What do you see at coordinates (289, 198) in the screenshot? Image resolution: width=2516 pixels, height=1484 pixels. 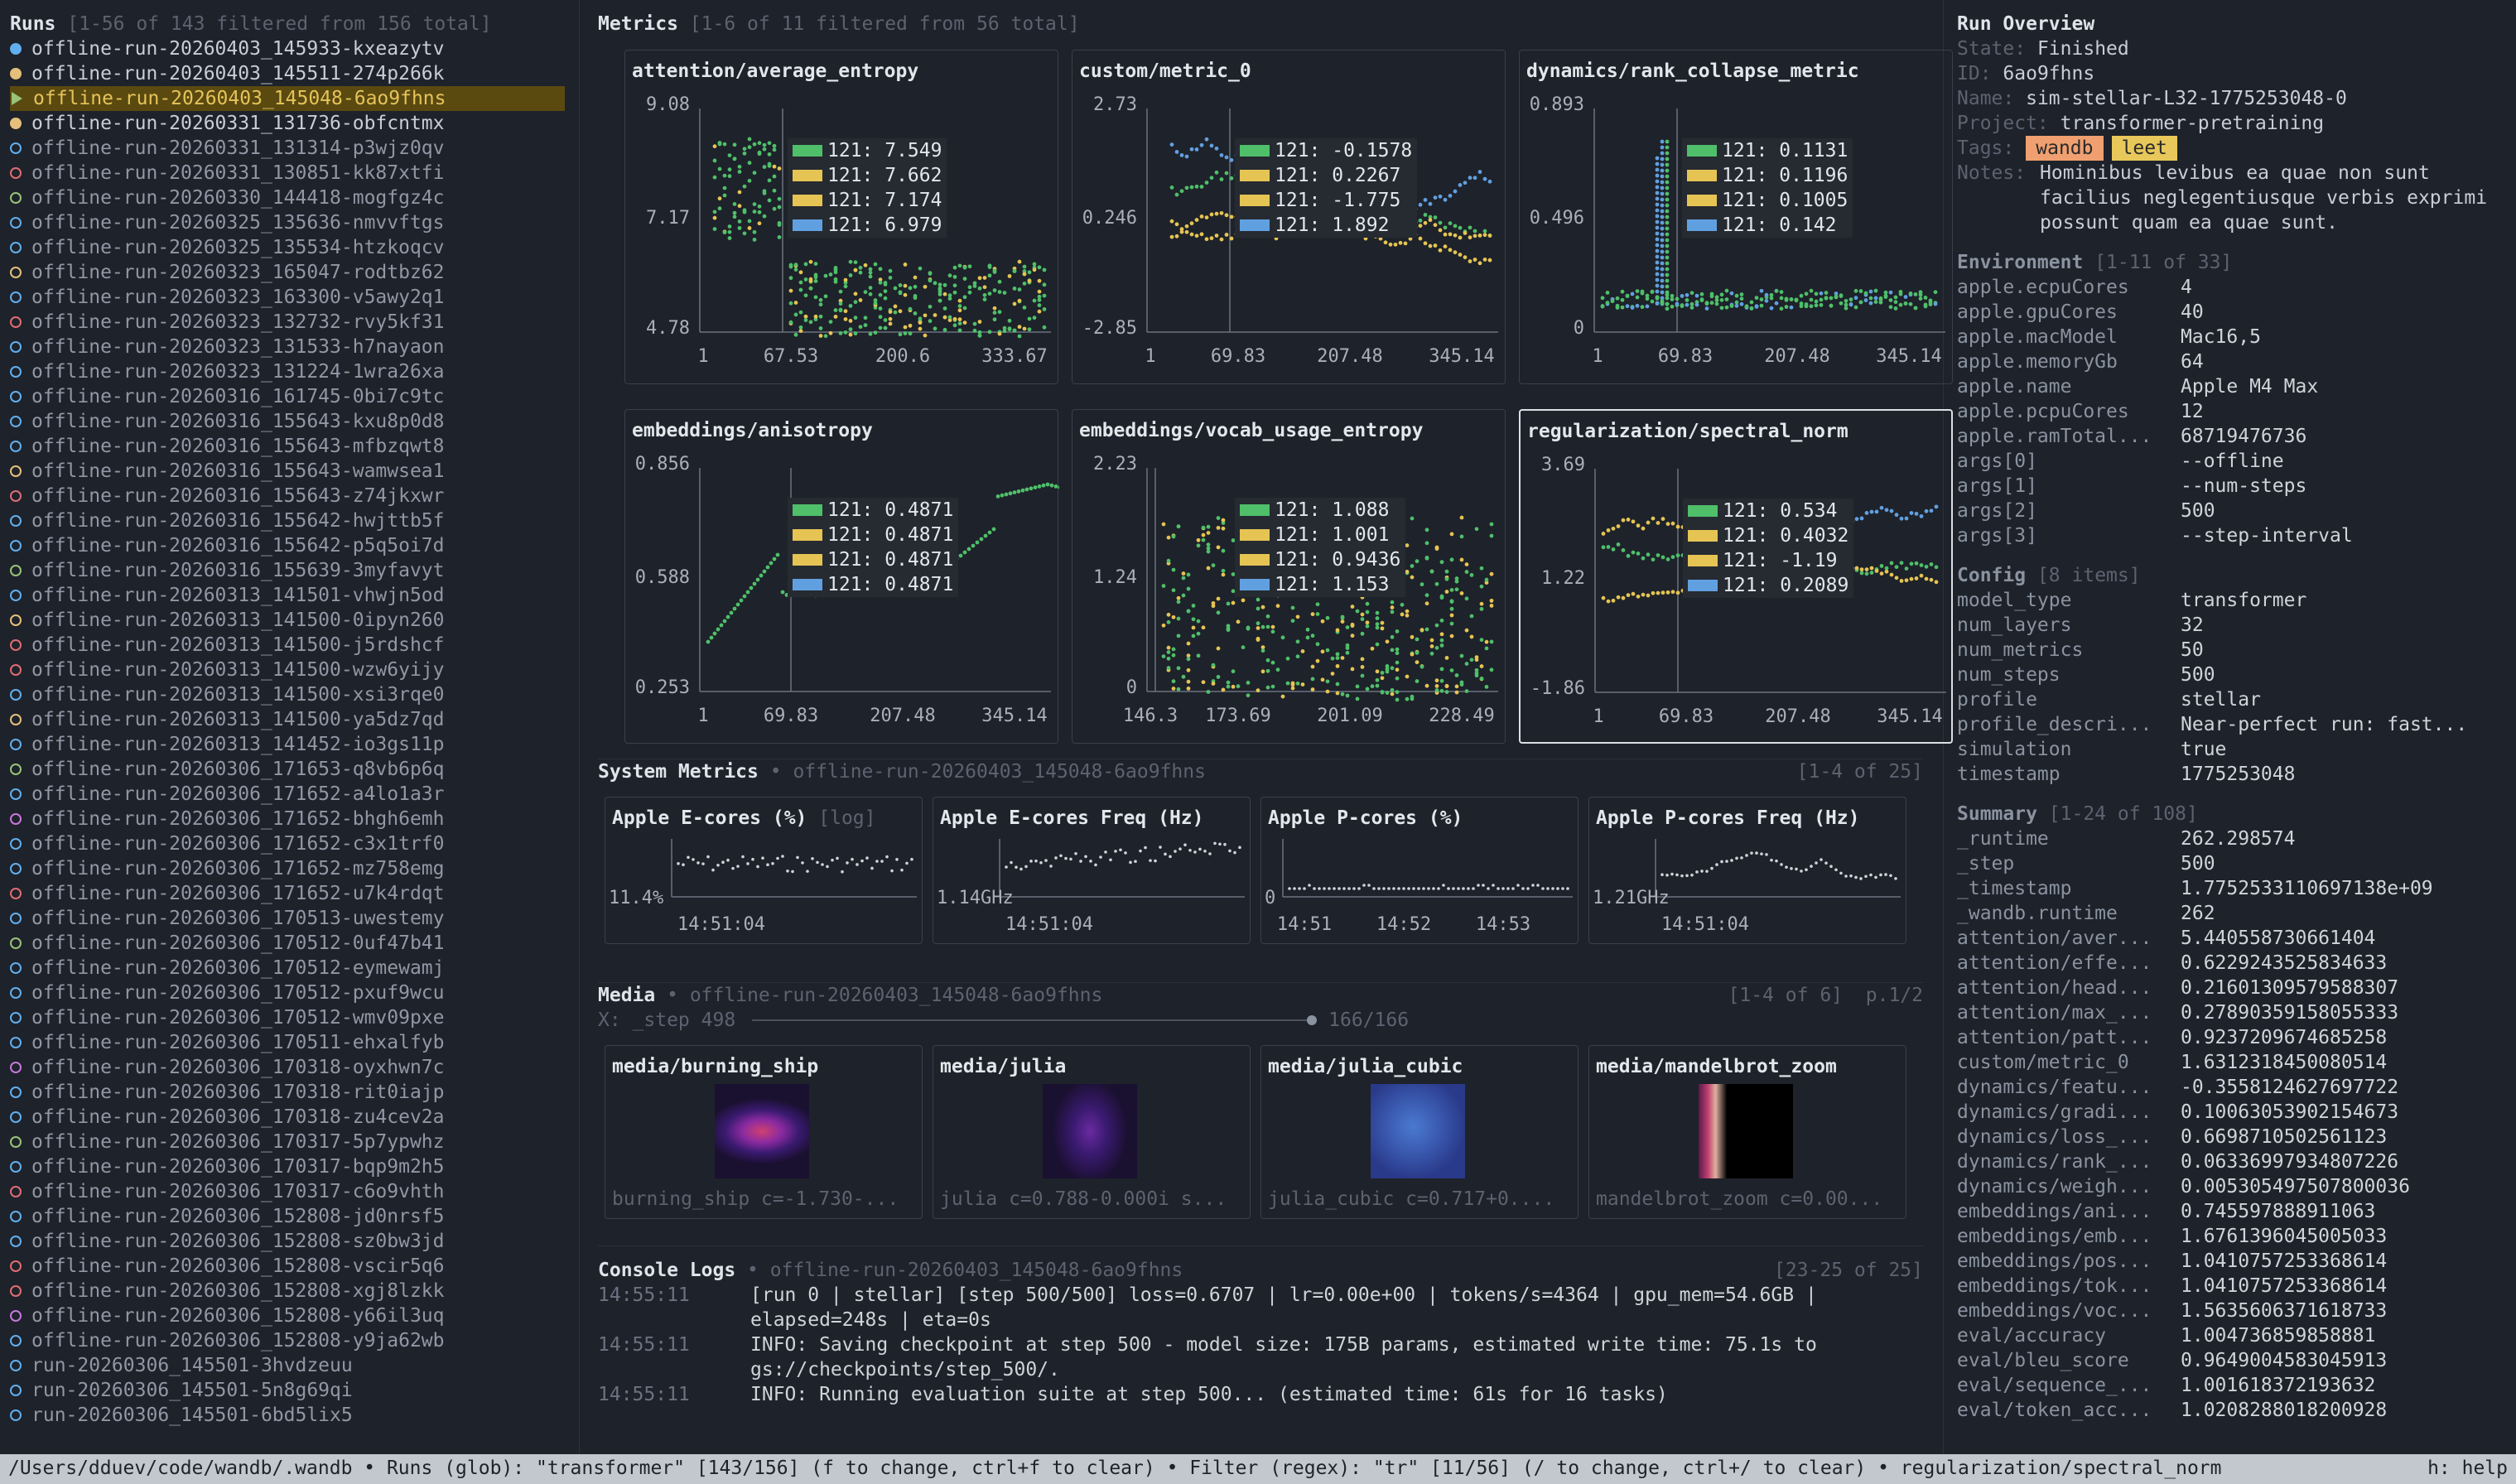 I see `run-row: offline-run-20260330_144418-mogfgz4c` at bounding box center [289, 198].